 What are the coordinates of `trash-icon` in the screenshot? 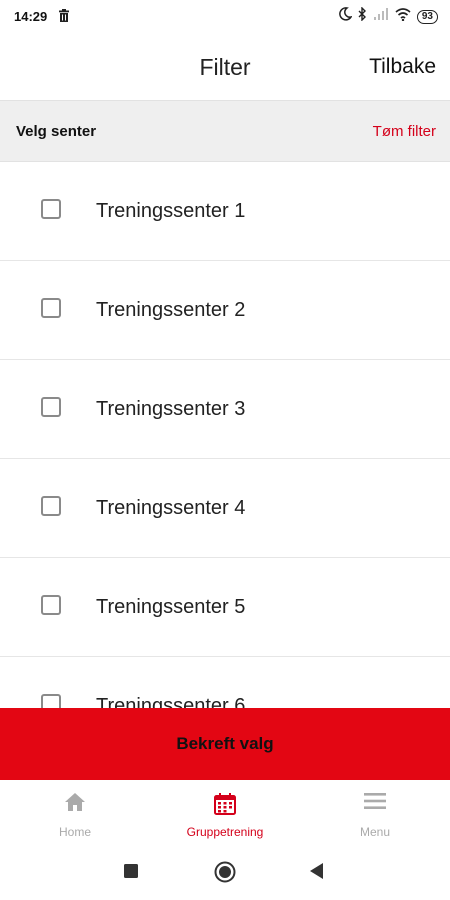 It's located at (64, 18).